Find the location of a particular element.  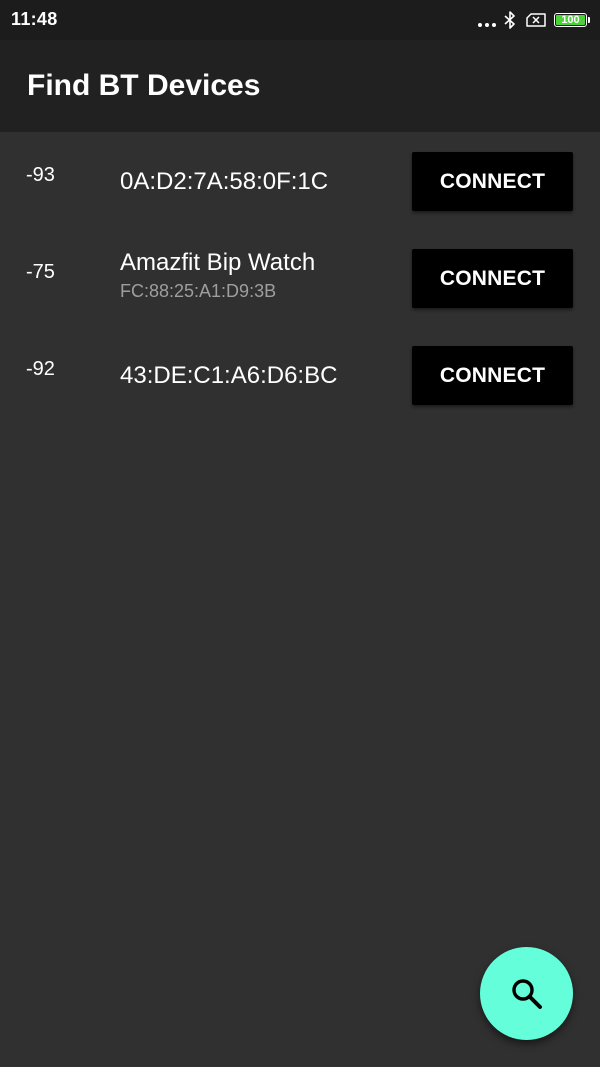

bluetooth-icon is located at coordinates (509, 20).